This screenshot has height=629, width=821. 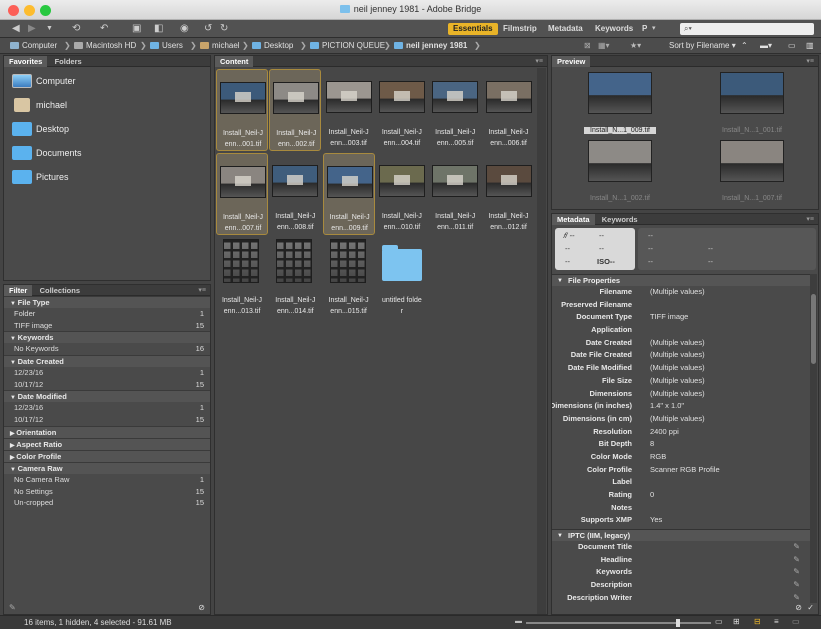 I want to click on breadcrumb-computer: Computer, so click(x=33, y=45).